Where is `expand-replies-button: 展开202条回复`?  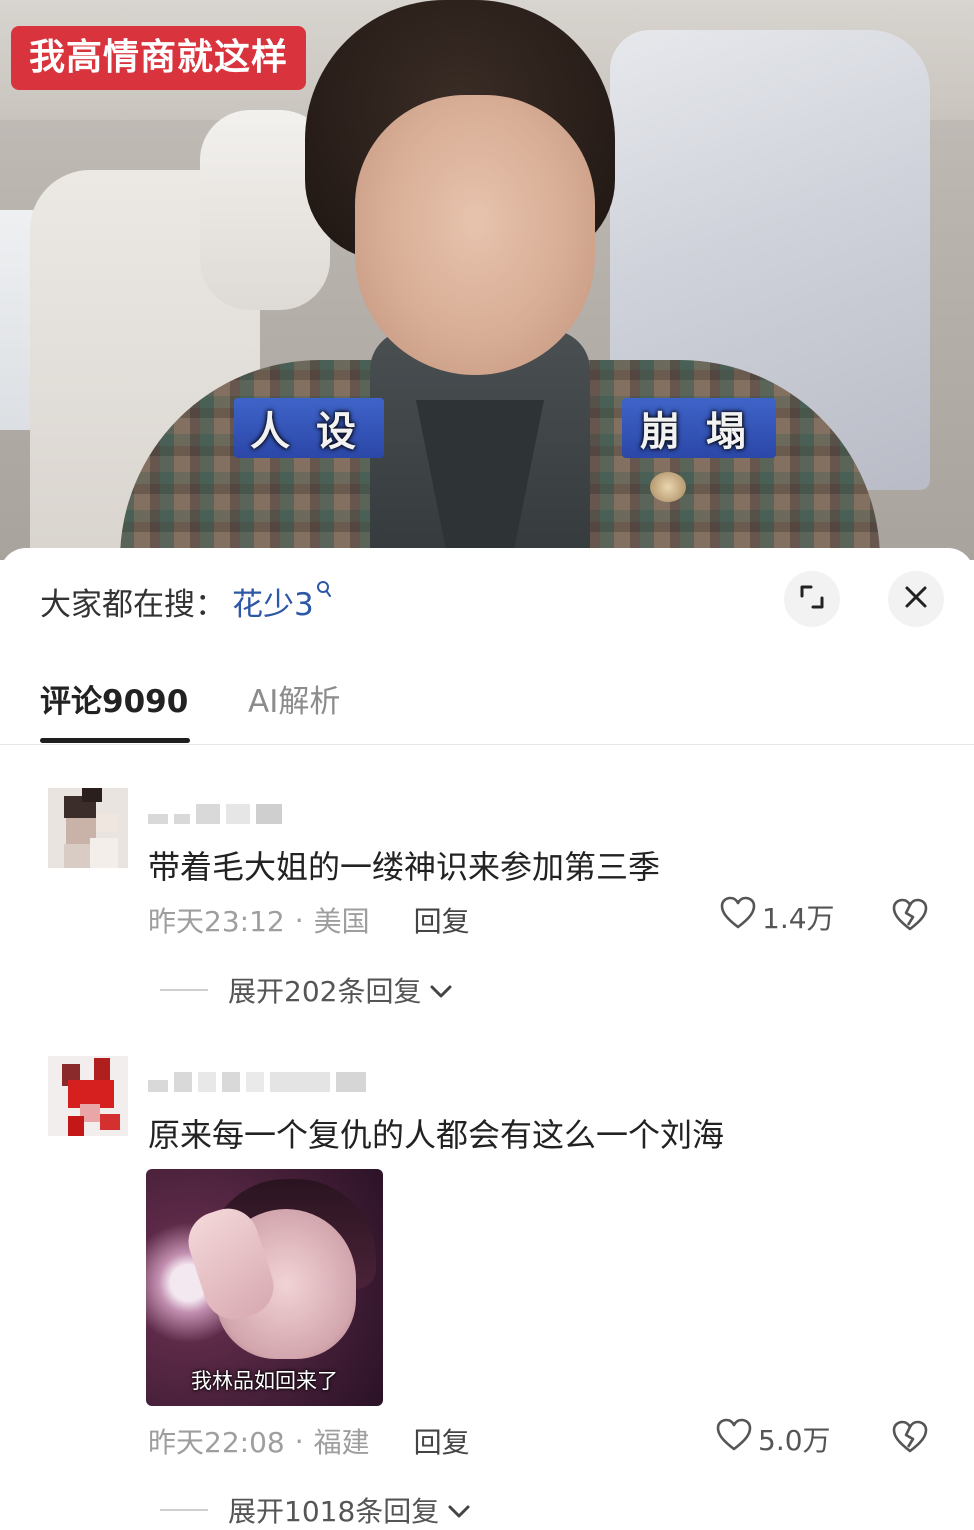 expand-replies-button: 展开202条回复 is located at coordinates (306, 990).